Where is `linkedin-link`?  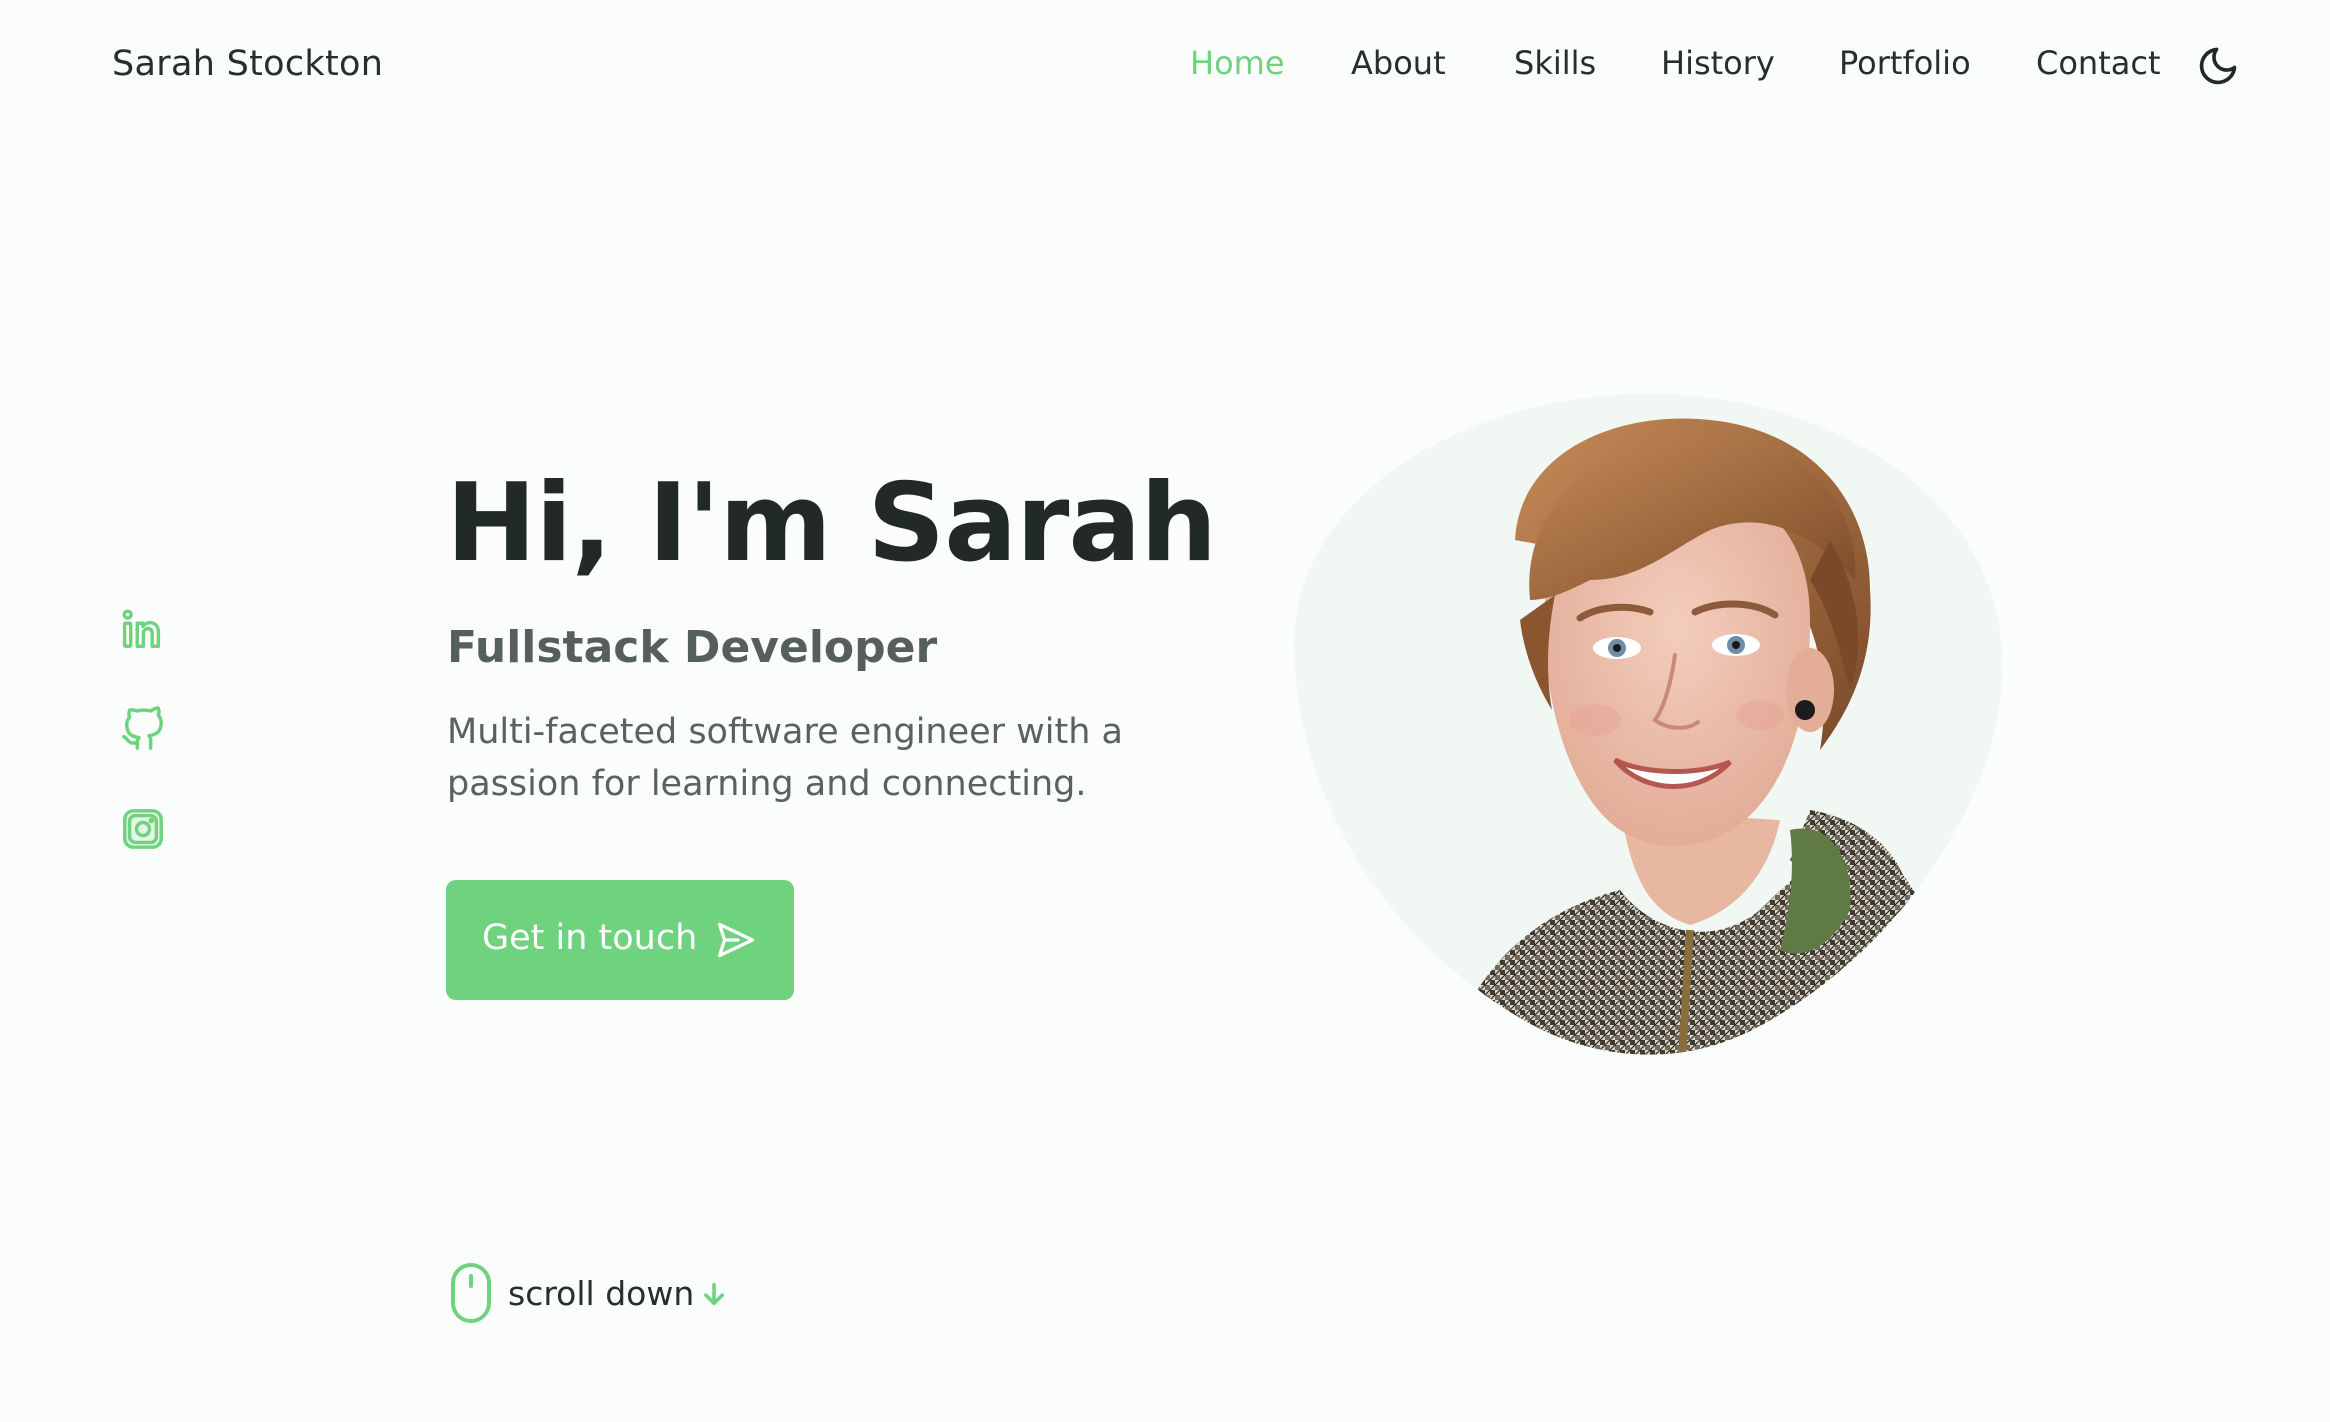
linkedin-link is located at coordinates (143, 629).